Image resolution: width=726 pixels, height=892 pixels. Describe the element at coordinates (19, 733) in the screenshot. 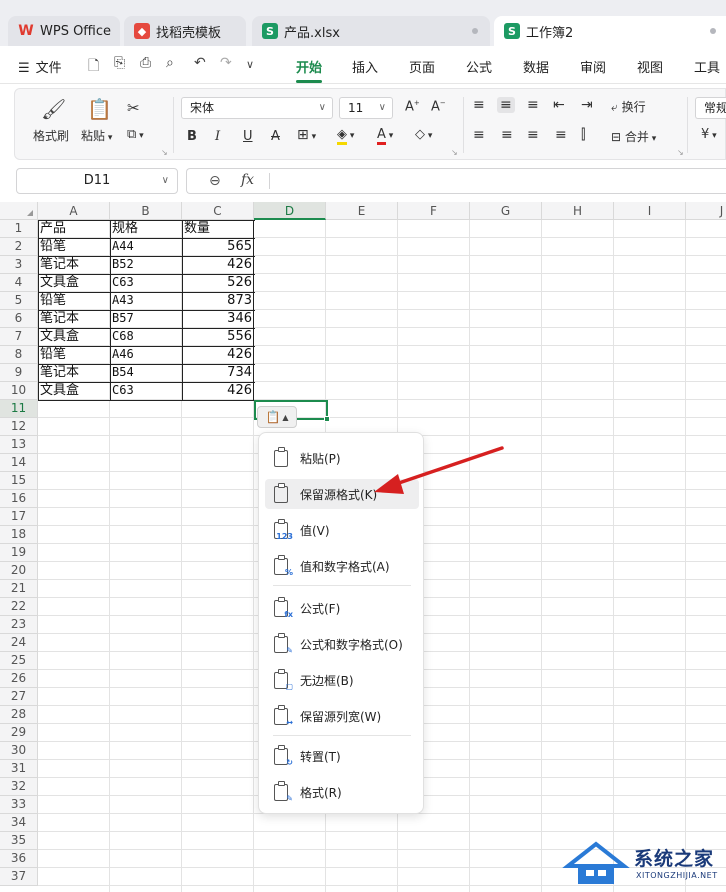

I see `row-header-29: 29` at that location.